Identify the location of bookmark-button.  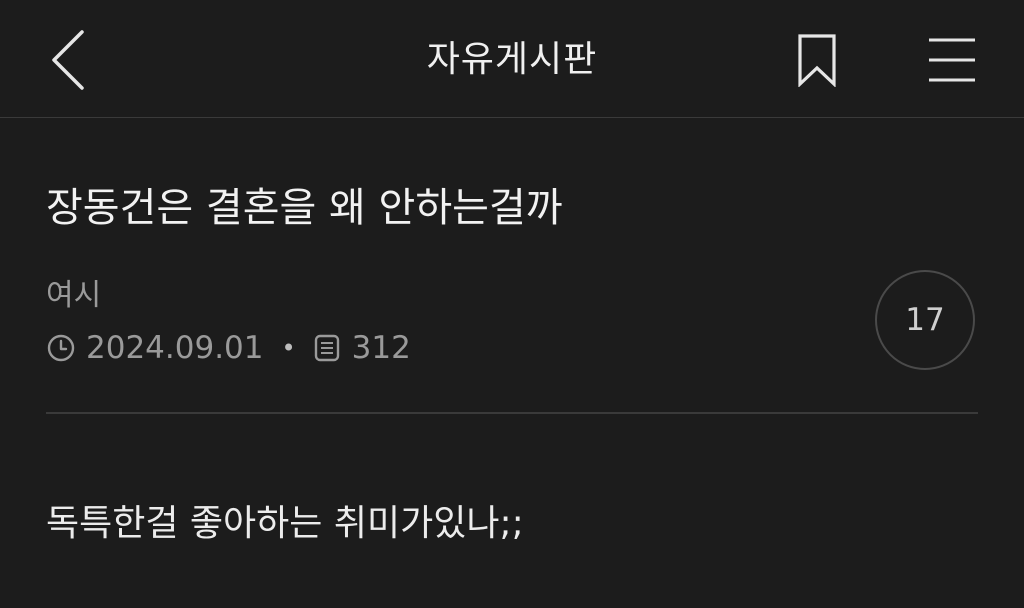
(817, 60).